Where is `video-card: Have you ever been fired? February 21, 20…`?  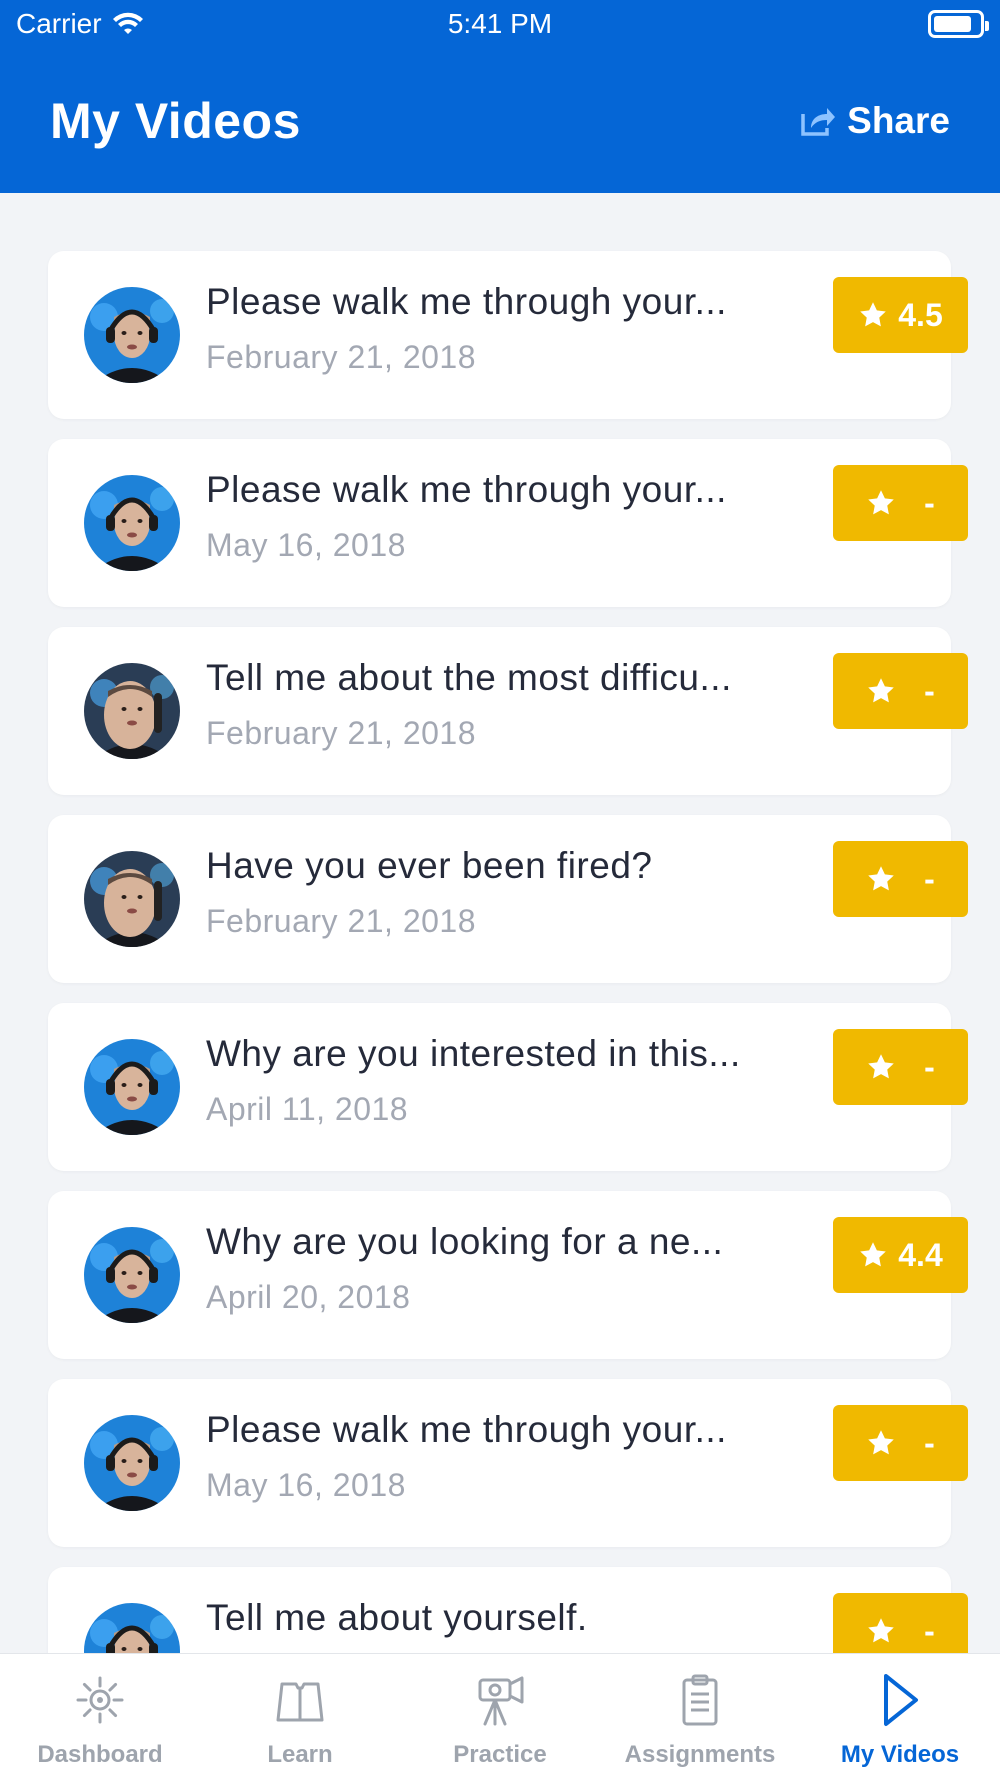
video-card: Have you ever been fired? February 21, 20… is located at coordinates (508, 899).